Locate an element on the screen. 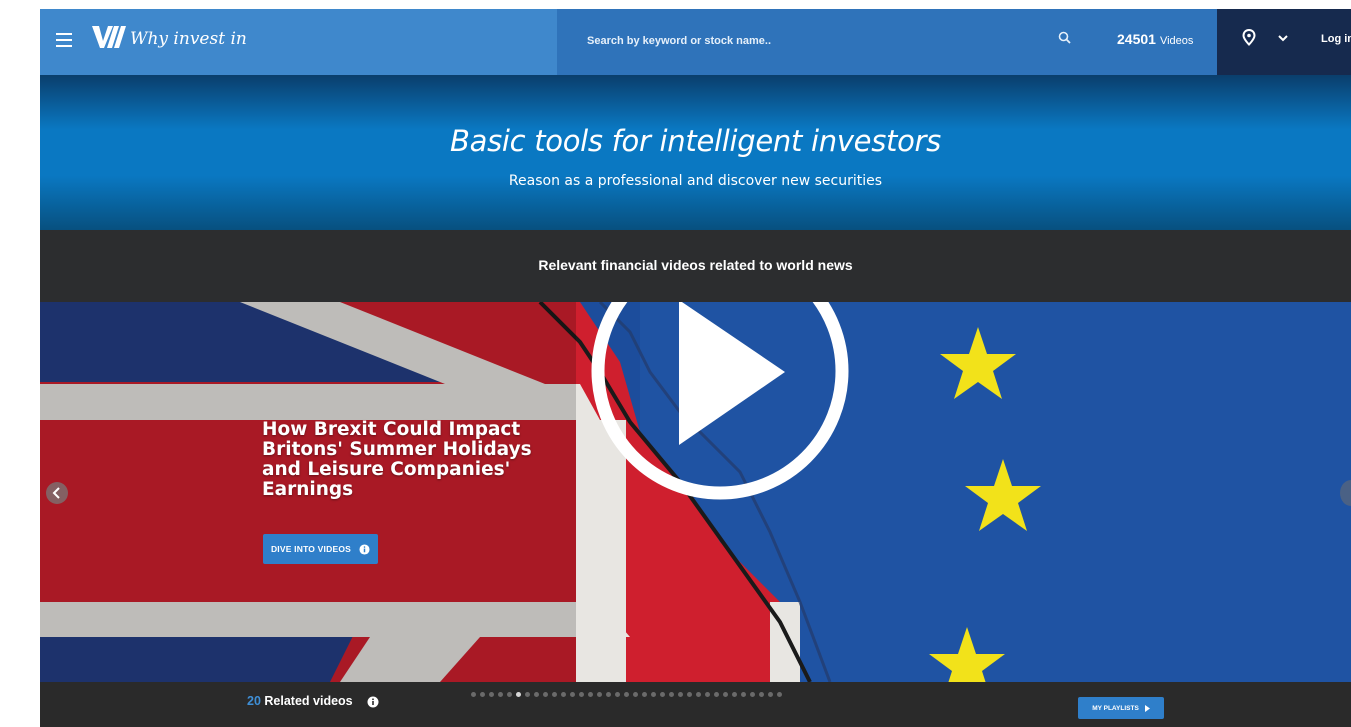 This screenshot has height=727, width=1351. login-link: Log in is located at coordinates (1336, 39).